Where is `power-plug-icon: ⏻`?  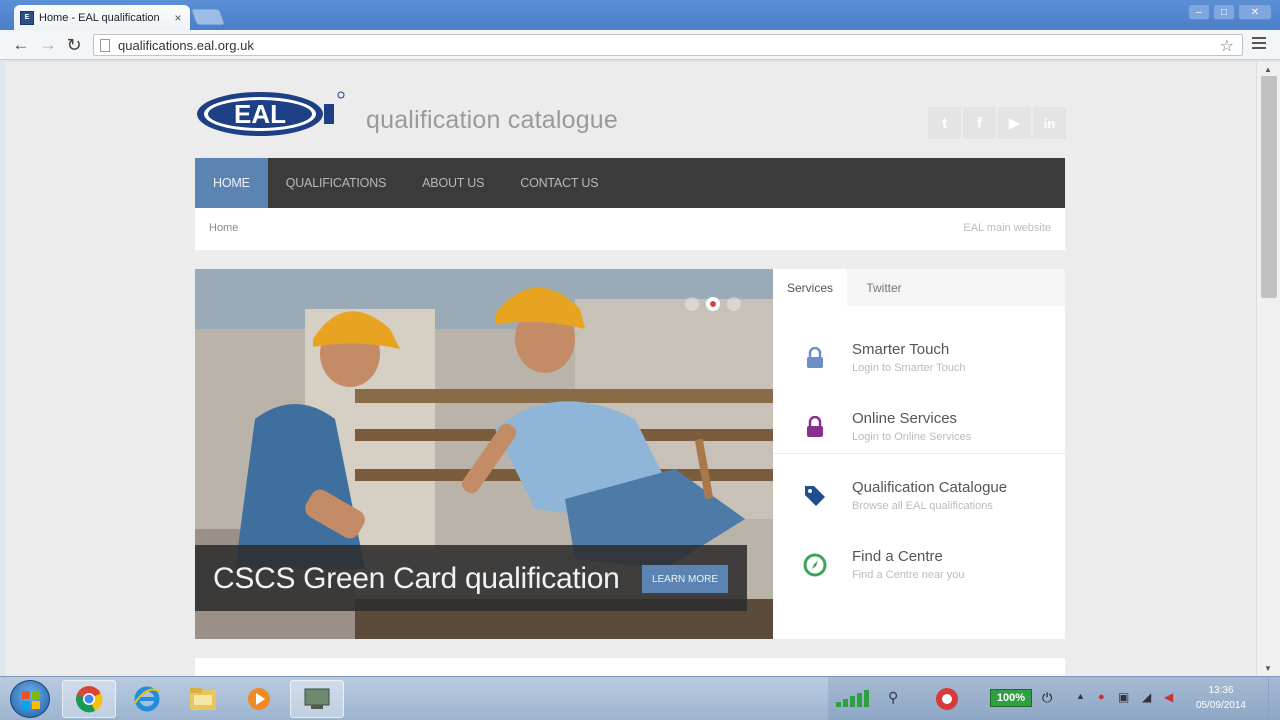
power-plug-icon: ⏻ is located at coordinates (1047, 698).